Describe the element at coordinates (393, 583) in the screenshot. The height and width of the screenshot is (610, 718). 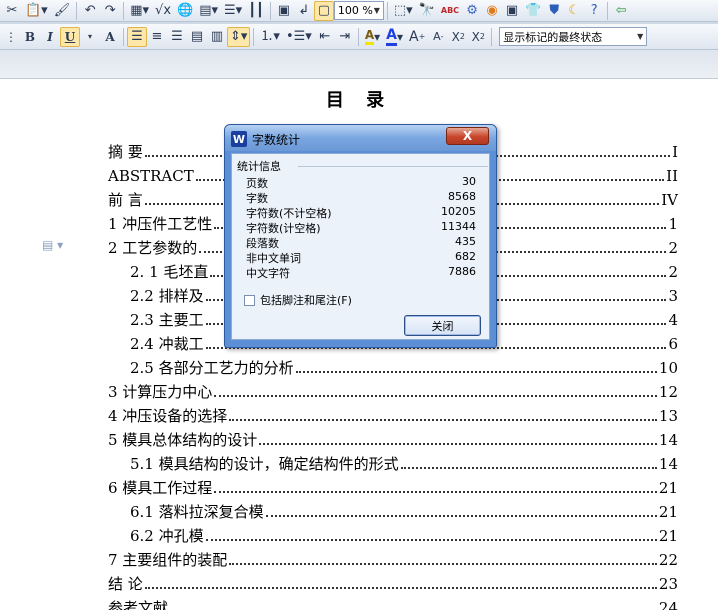
I see `toc-entry: 结 论 23` at that location.